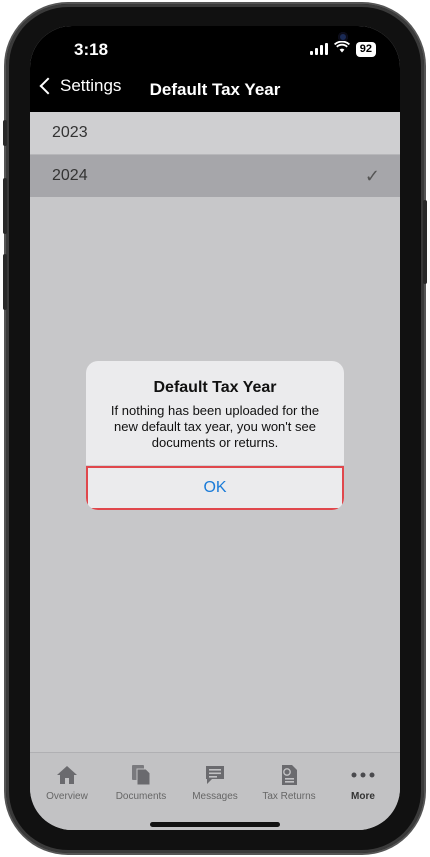  I want to click on navigation-bar: Settings Default Tax Year, so click(215, 90).